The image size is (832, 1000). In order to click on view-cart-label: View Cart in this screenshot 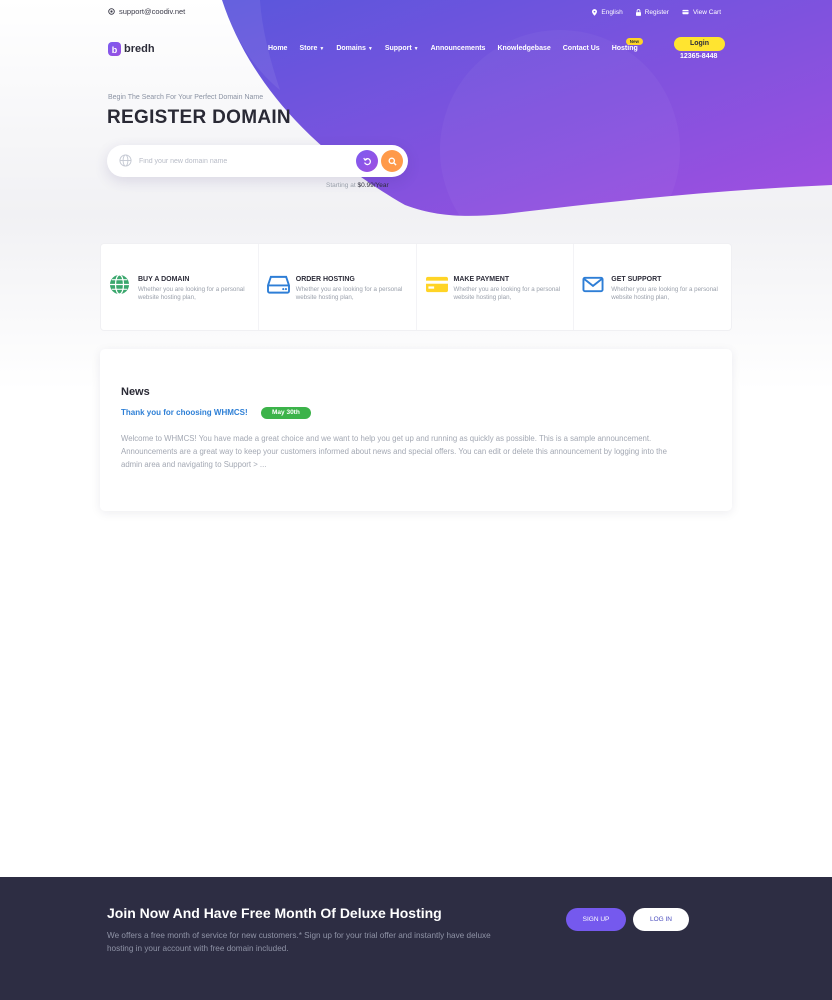, I will do `click(706, 12)`.